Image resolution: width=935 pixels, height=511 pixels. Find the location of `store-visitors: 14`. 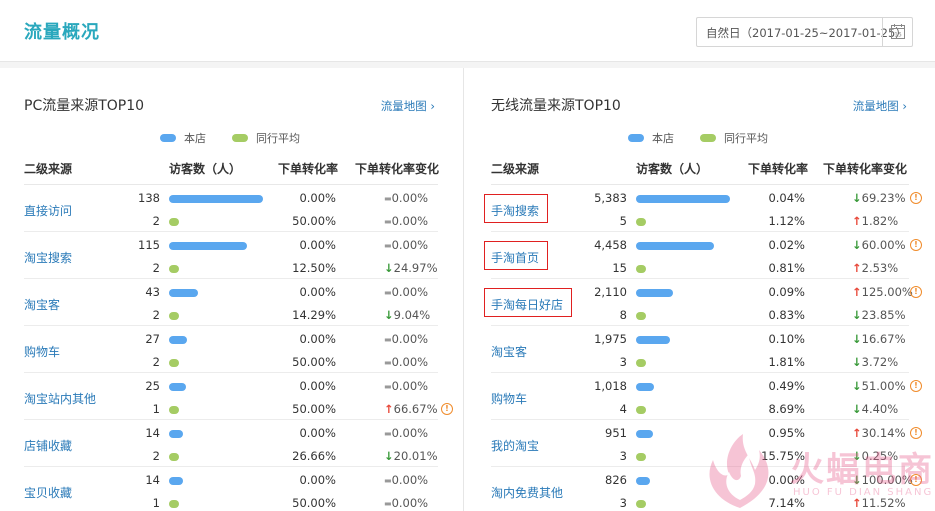

store-visitors: 14 is located at coordinates (152, 480).